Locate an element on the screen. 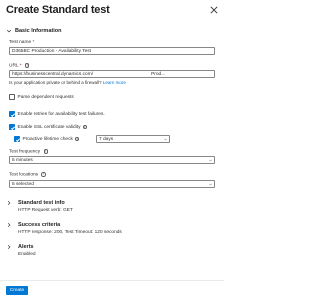 This screenshot has width=320, height=300. enable-ssl-label: Enable SSL certificate validity is located at coordinates (49, 127).